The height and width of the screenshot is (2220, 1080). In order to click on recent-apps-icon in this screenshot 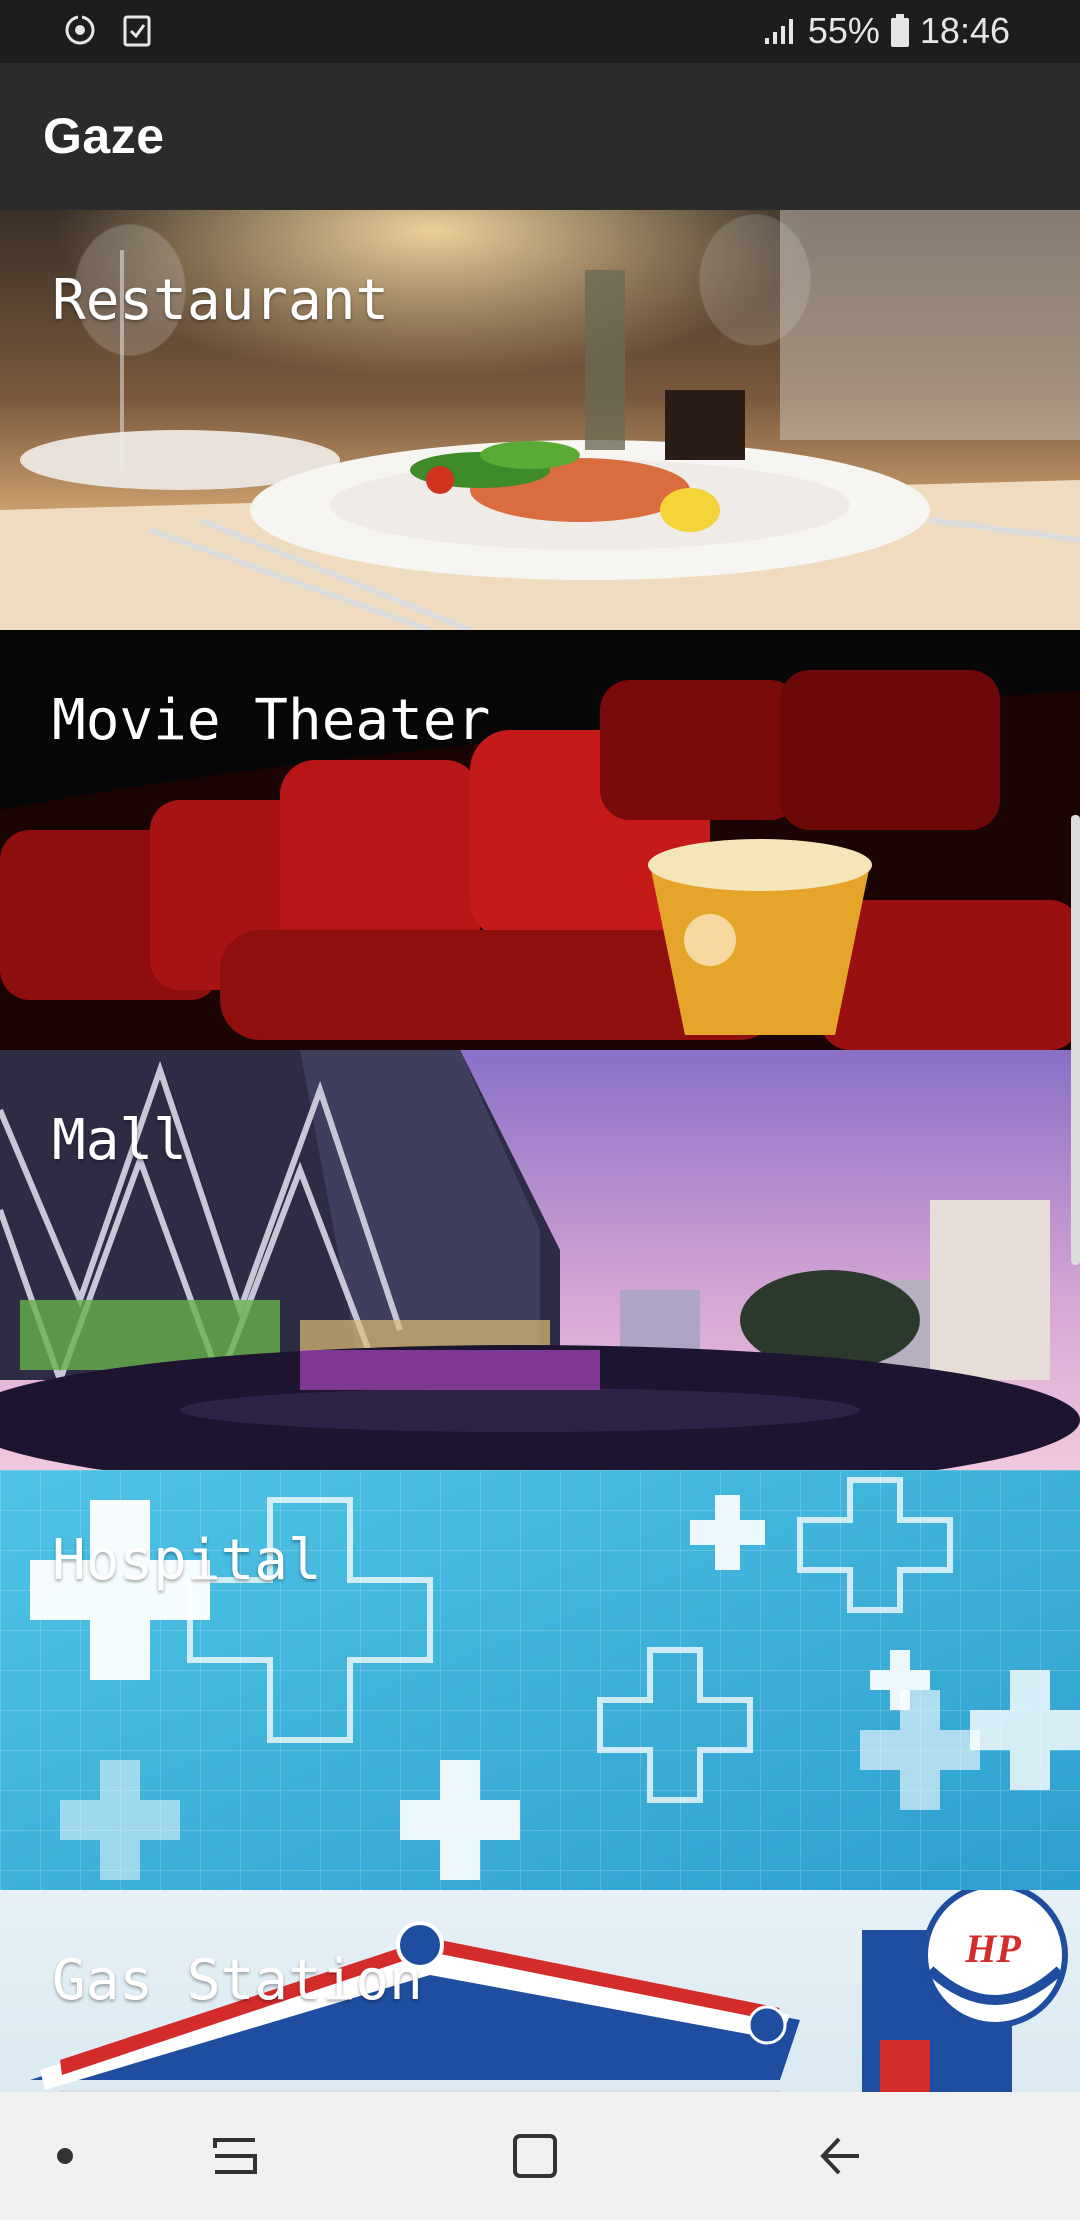, I will do `click(235, 2156)`.